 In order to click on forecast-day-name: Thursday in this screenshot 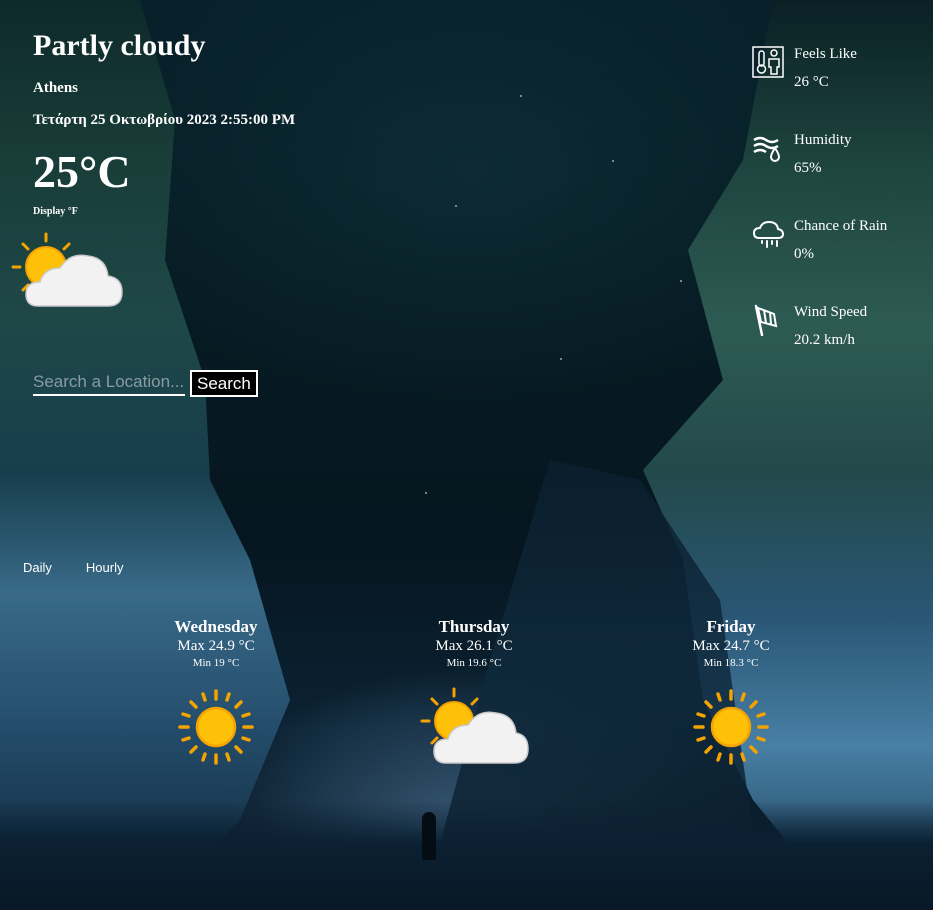, I will do `click(474, 626)`.